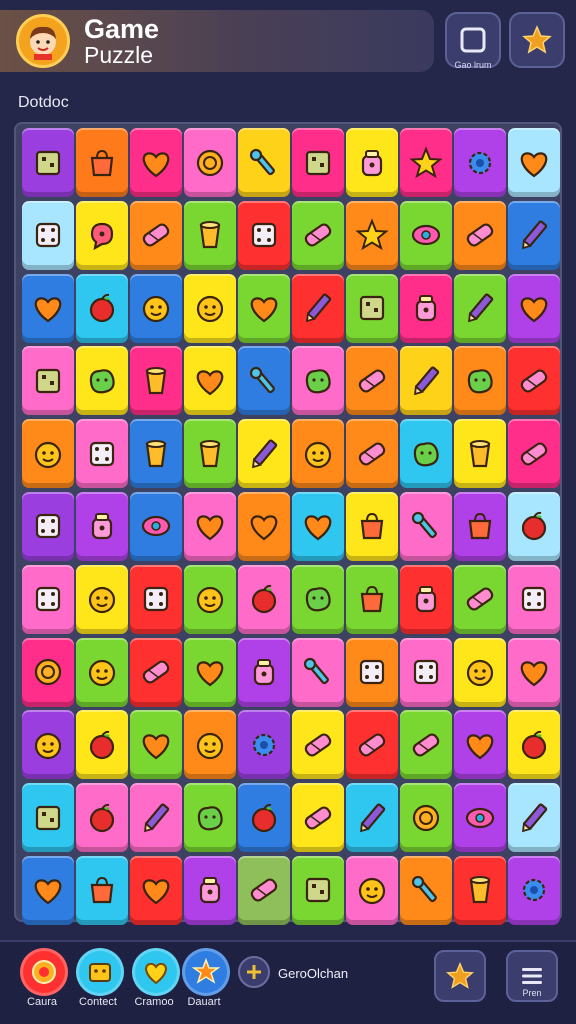  What do you see at coordinates (43, 41) in the screenshot?
I see `avatar` at bounding box center [43, 41].